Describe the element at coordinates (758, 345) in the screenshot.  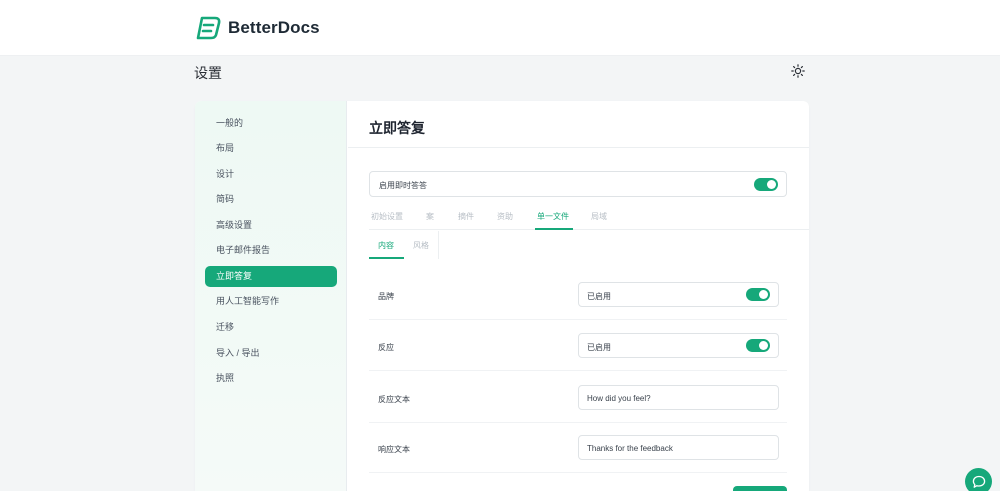
I see `reaction-toggle` at that location.